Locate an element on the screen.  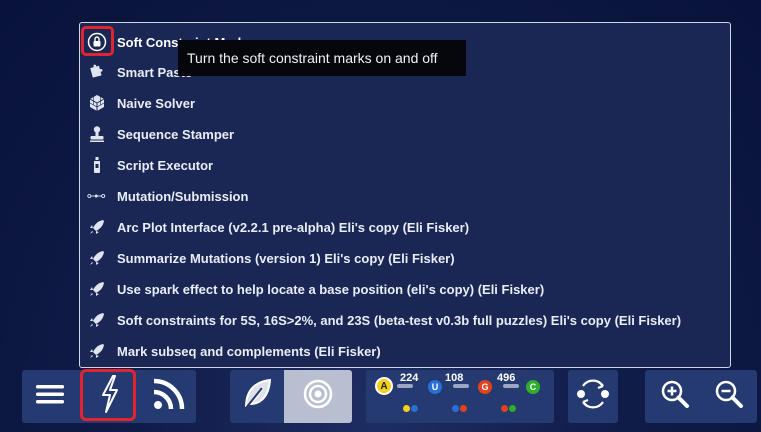
base-a-circle: A is located at coordinates (384, 386).